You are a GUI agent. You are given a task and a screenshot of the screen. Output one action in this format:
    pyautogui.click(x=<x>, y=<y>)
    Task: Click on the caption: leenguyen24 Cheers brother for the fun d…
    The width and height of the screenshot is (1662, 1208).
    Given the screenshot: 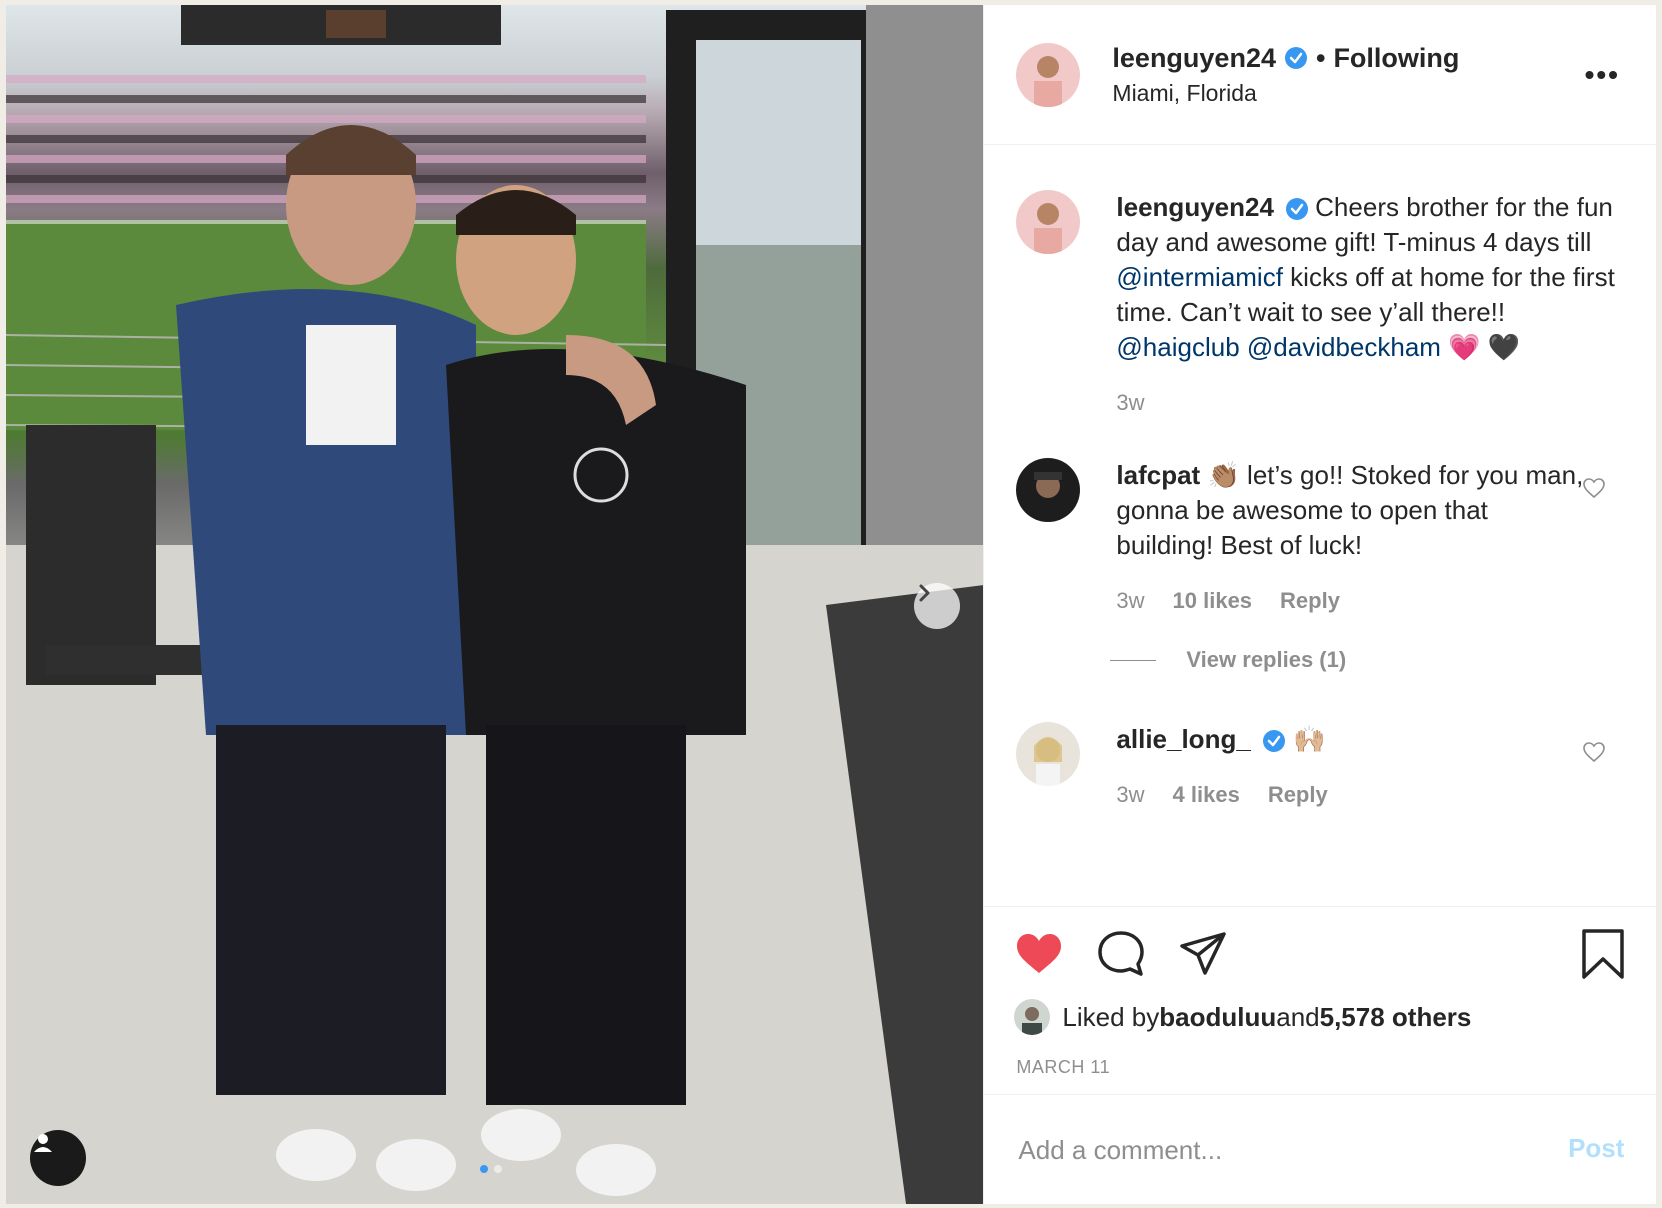 What is the action you would take?
    pyautogui.click(x=1321, y=305)
    